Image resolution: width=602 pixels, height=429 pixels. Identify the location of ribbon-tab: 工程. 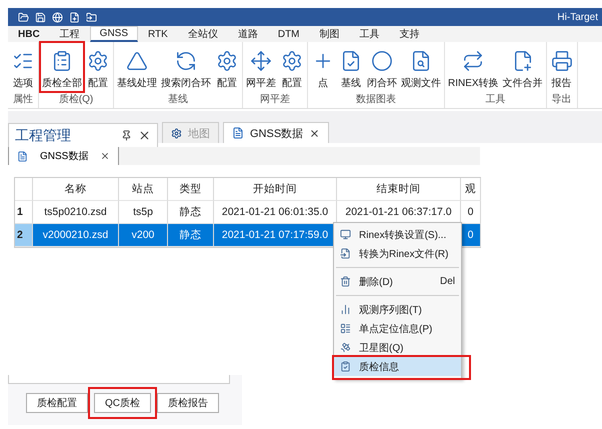
(70, 34).